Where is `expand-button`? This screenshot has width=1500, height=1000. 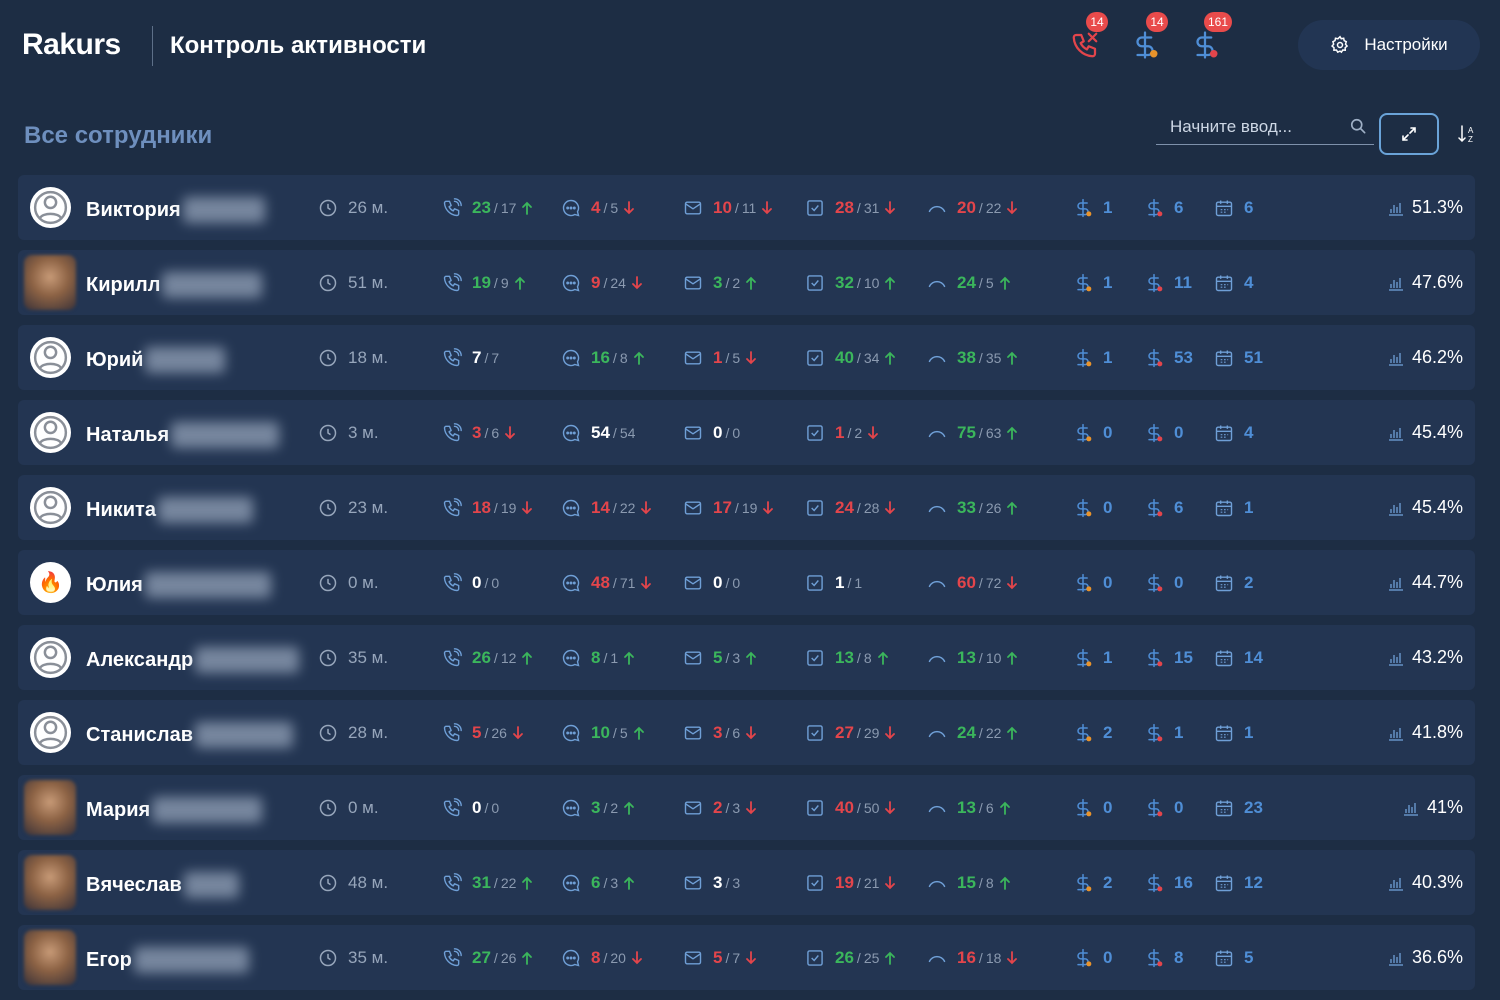 expand-button is located at coordinates (1409, 134).